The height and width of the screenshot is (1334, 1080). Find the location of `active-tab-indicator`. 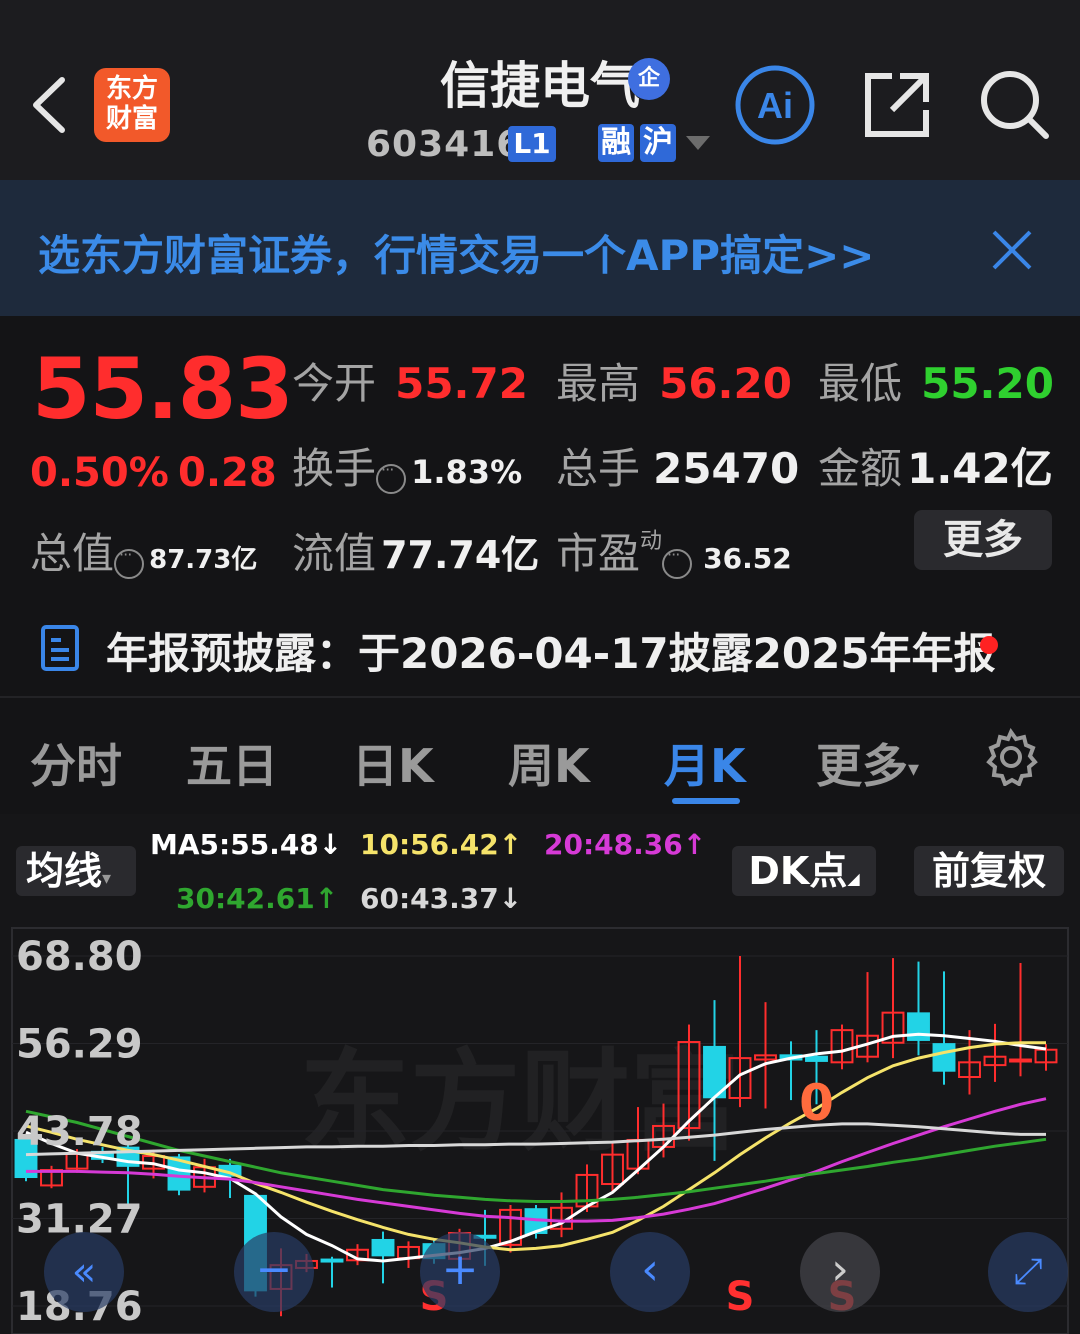

active-tab-indicator is located at coordinates (706, 801).